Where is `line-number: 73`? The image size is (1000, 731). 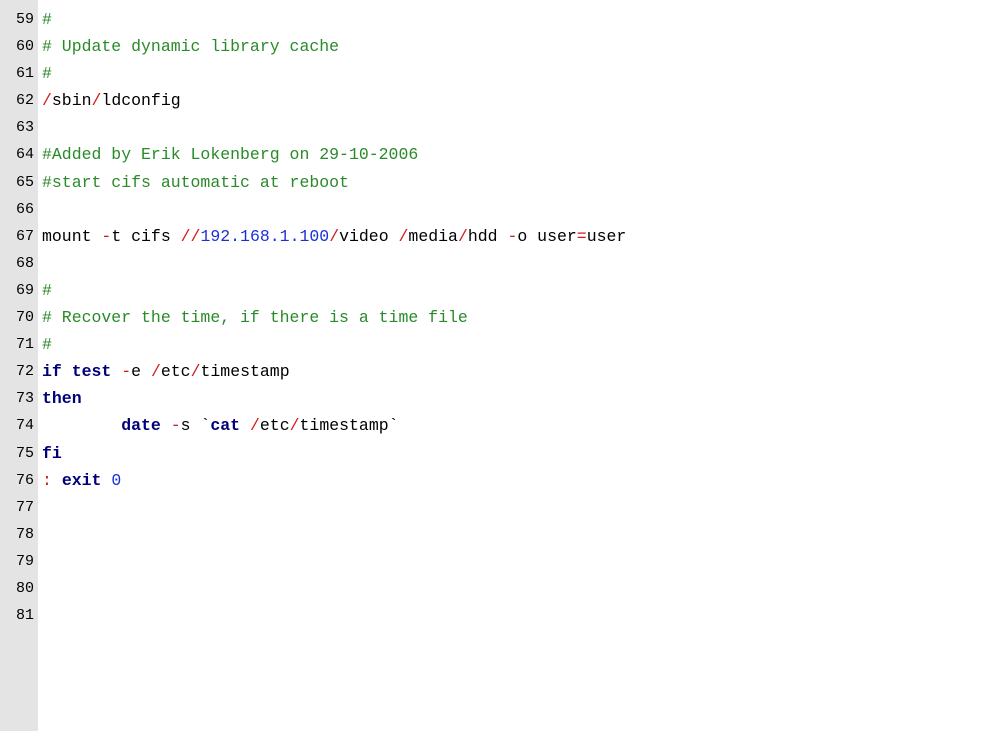 line-number: 73 is located at coordinates (24, 399).